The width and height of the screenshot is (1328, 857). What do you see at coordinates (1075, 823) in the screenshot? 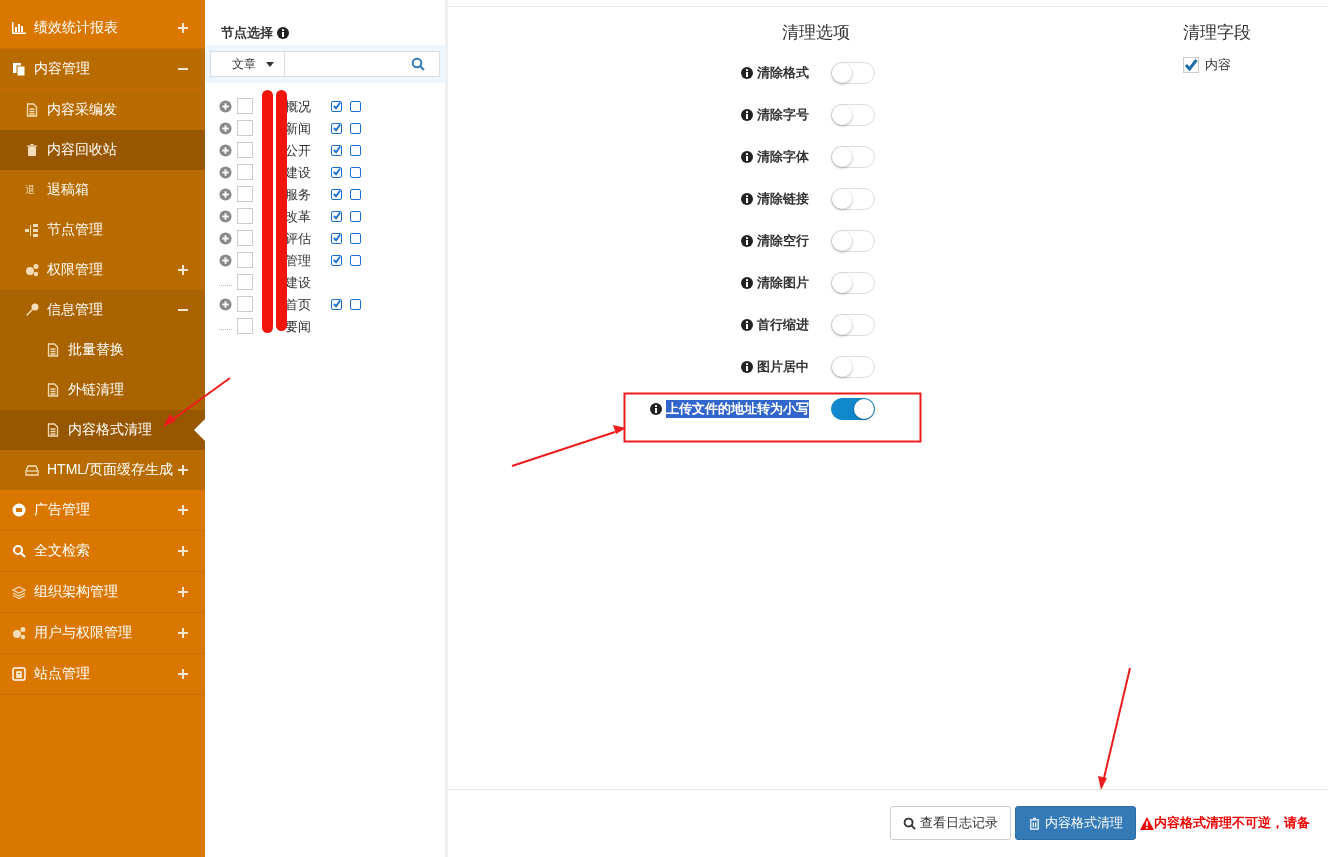
I see `clean-button: 内容格式清理` at bounding box center [1075, 823].